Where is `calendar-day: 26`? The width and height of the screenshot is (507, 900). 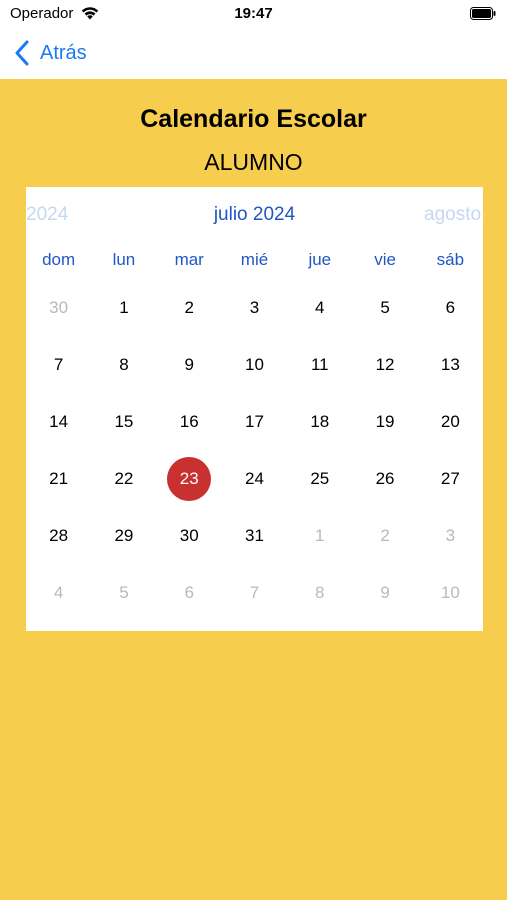
calendar-day: 26 is located at coordinates (384, 478).